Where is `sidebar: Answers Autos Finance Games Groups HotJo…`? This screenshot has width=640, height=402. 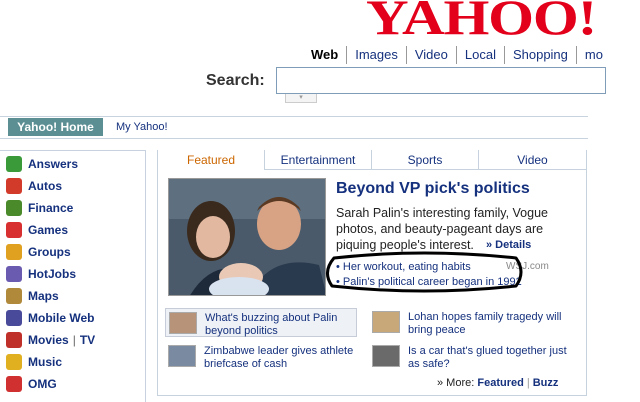 sidebar: Answers Autos Finance Games Groups HotJo… is located at coordinates (73, 276).